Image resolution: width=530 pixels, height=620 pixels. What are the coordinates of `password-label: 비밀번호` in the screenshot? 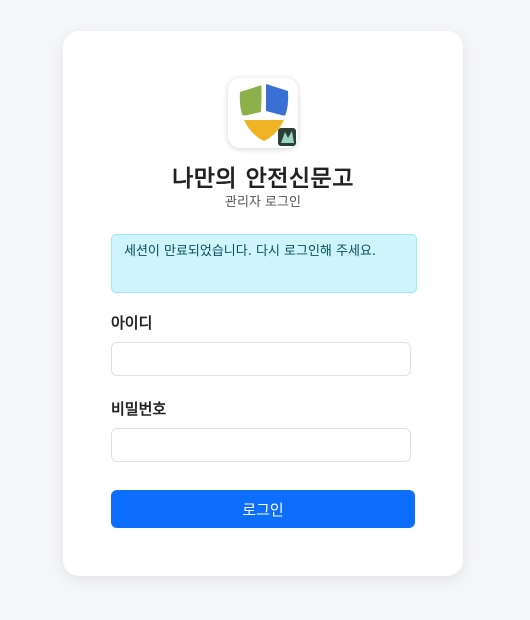 It's located at (139, 409).